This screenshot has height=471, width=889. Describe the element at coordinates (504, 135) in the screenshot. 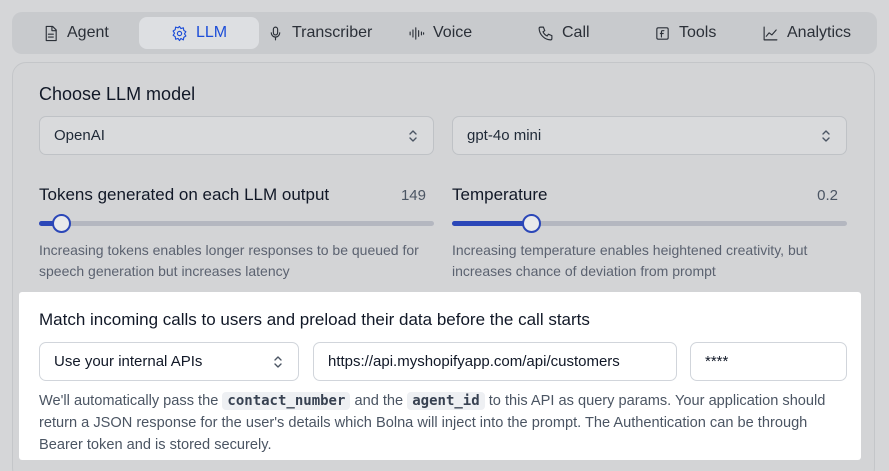

I see `model-value: gpt-4o mini` at that location.